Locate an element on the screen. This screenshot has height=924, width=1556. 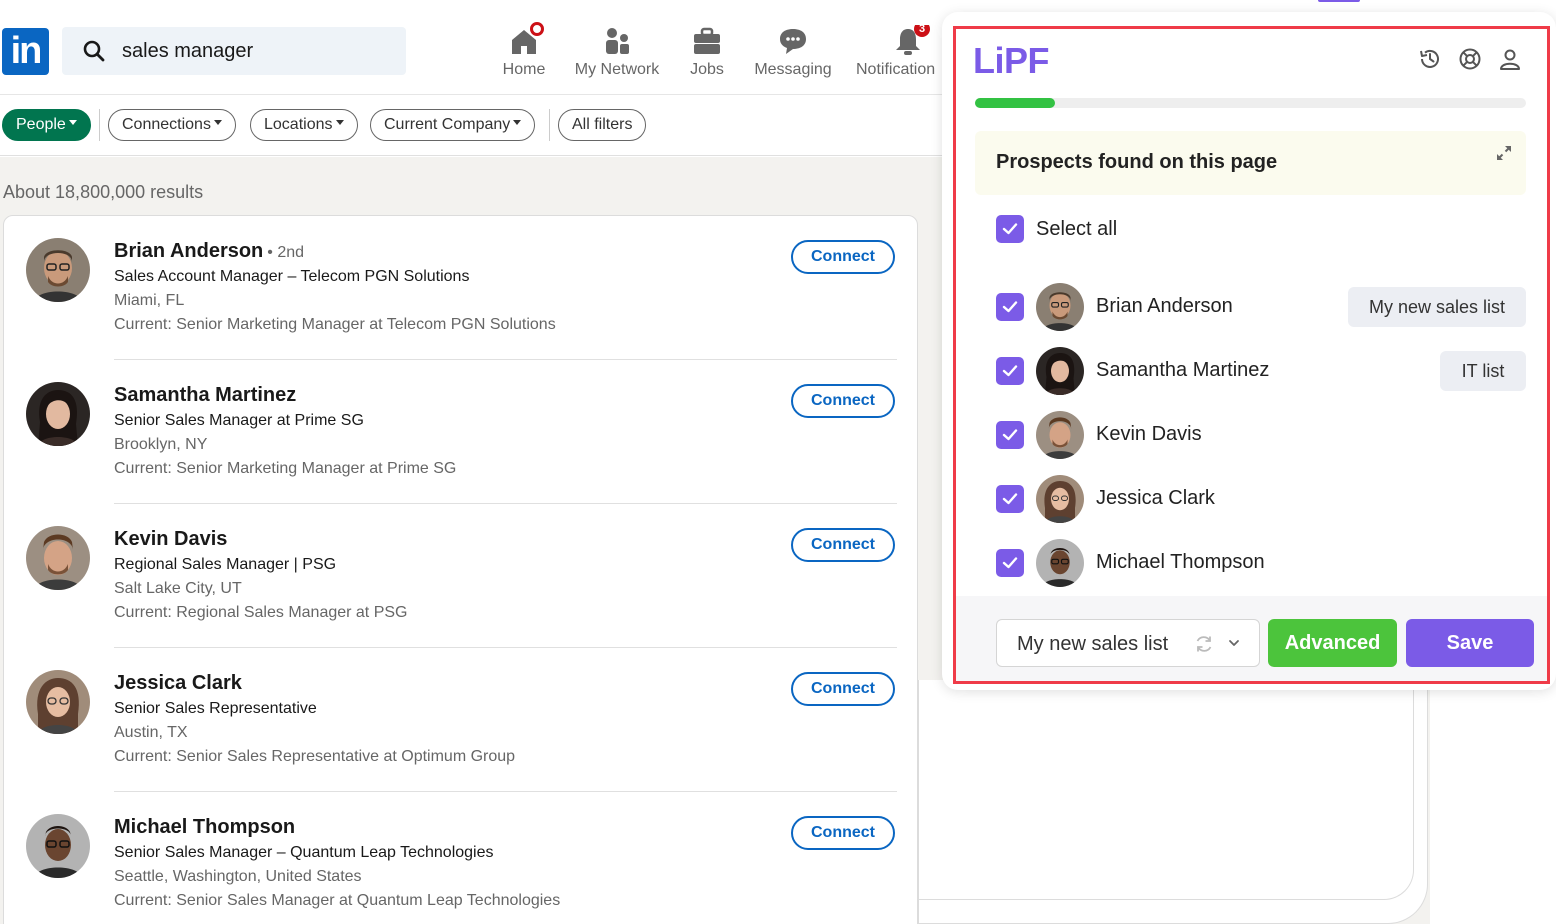
result-name: Brian Anderson • 2nd is located at coordinates (209, 251).